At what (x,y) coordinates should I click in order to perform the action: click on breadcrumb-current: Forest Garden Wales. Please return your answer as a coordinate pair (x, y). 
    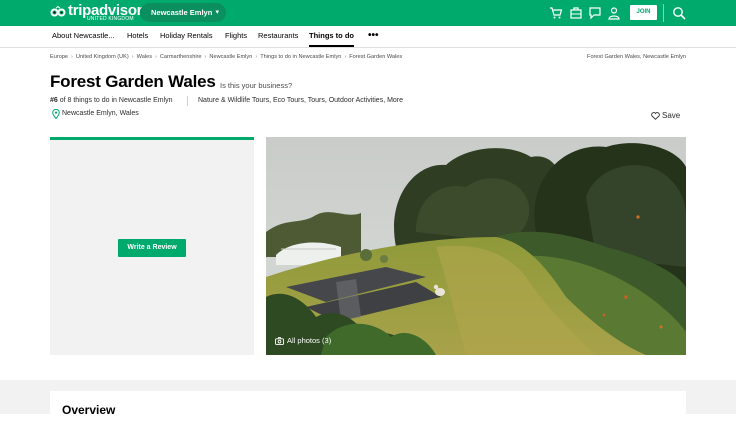
    Looking at the image, I should click on (376, 57).